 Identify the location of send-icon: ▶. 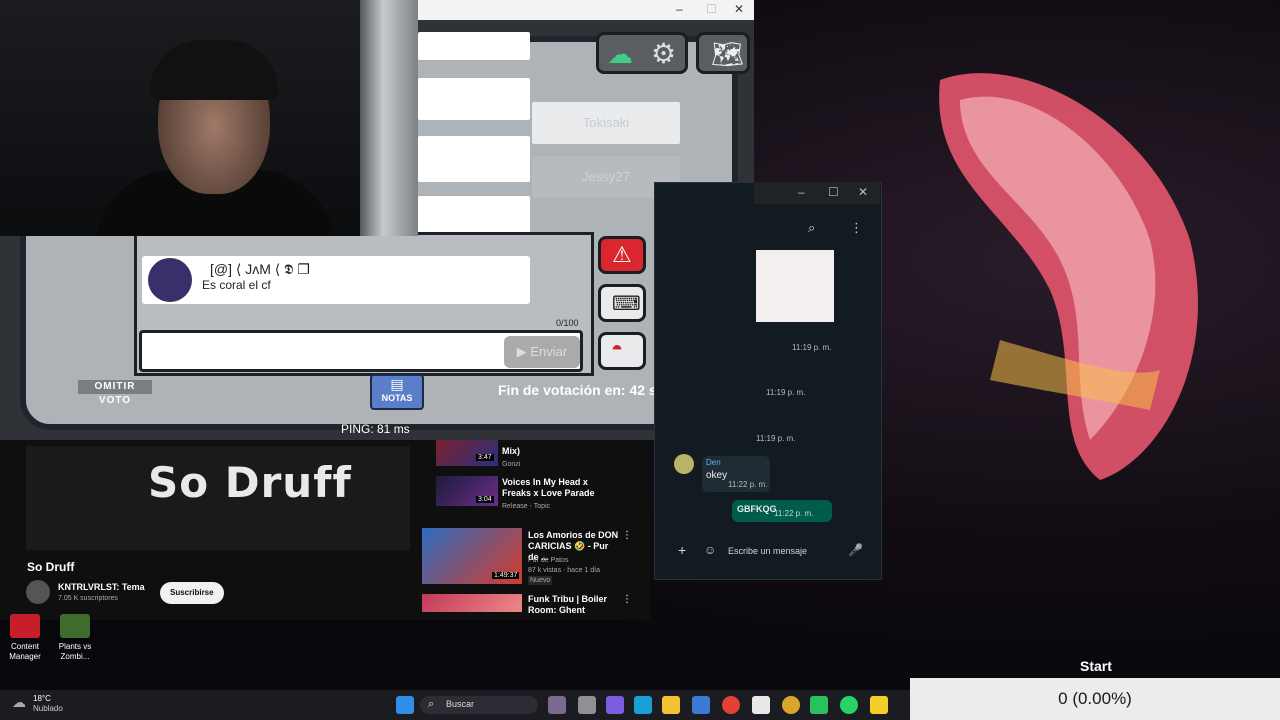
(523, 351).